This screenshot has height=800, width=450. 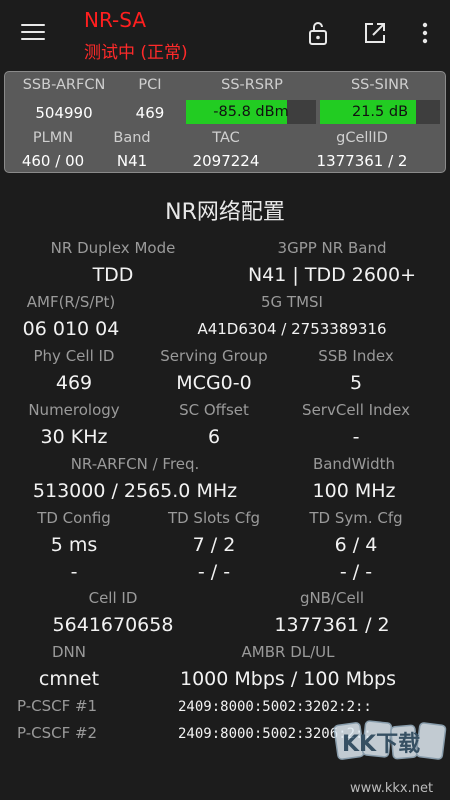 What do you see at coordinates (356, 572) in the screenshot?
I see `td-sym-value-2: - / -` at bounding box center [356, 572].